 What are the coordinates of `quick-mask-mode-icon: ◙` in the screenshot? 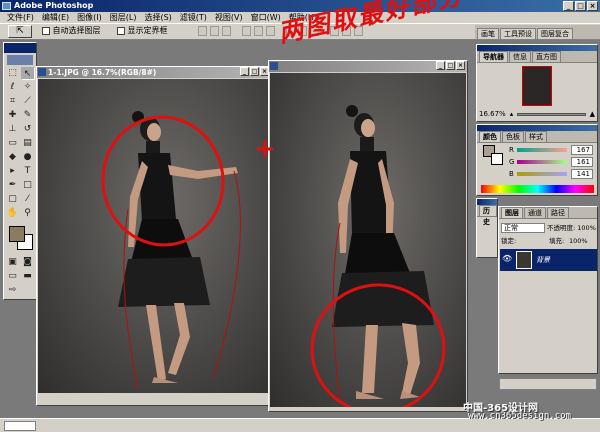 It's located at (28, 262).